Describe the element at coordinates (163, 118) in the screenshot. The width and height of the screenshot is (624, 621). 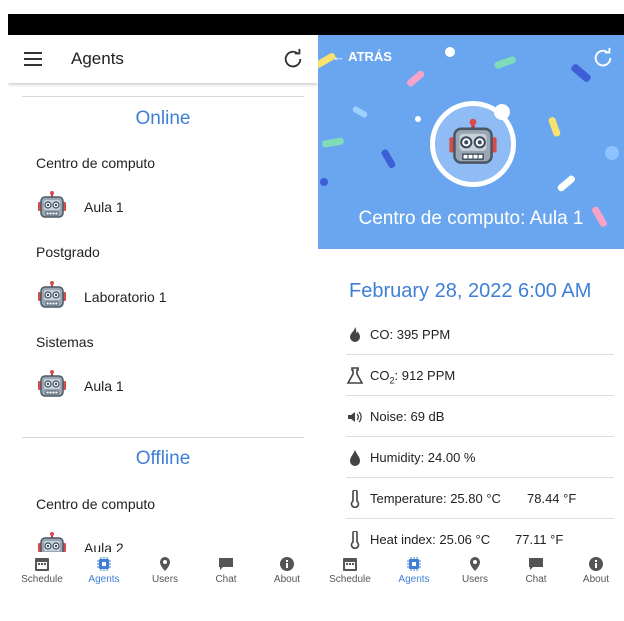
I see `online-heading: Online` at that location.